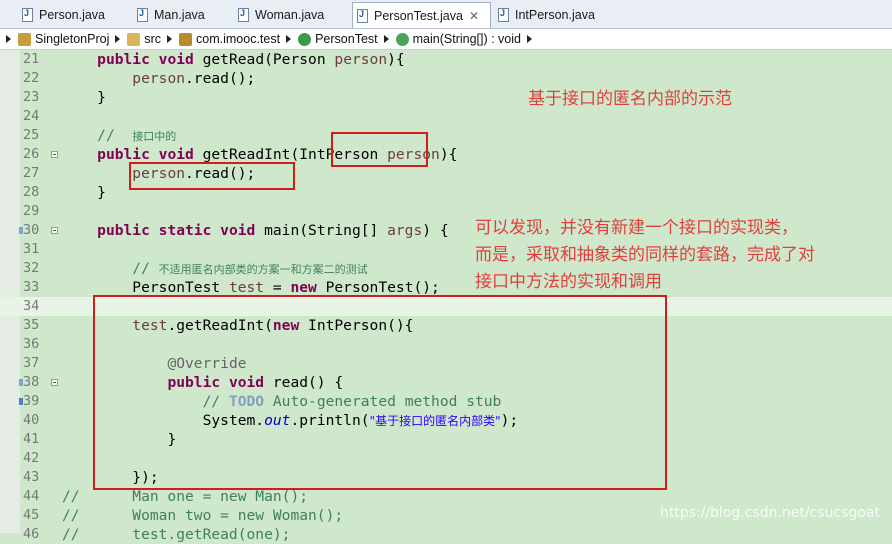 The height and width of the screenshot is (544, 892). What do you see at coordinates (31, 477) in the screenshot?
I see `line-number: 43` at bounding box center [31, 477].